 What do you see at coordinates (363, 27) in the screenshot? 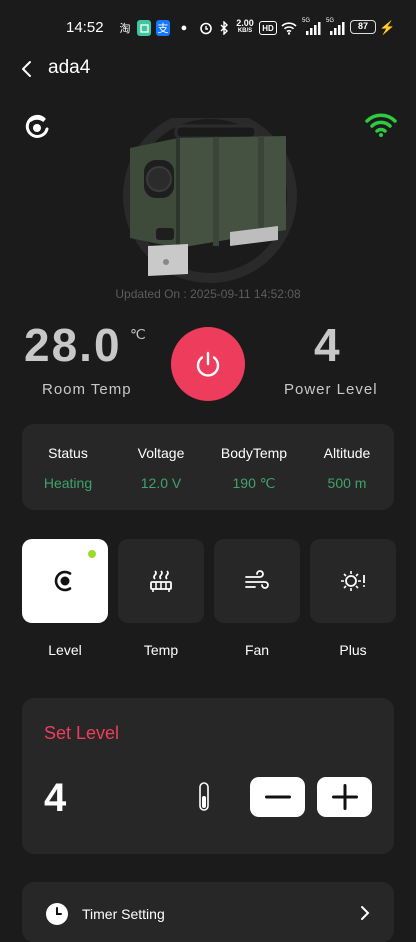
I see `battery-indicator: 87` at bounding box center [363, 27].